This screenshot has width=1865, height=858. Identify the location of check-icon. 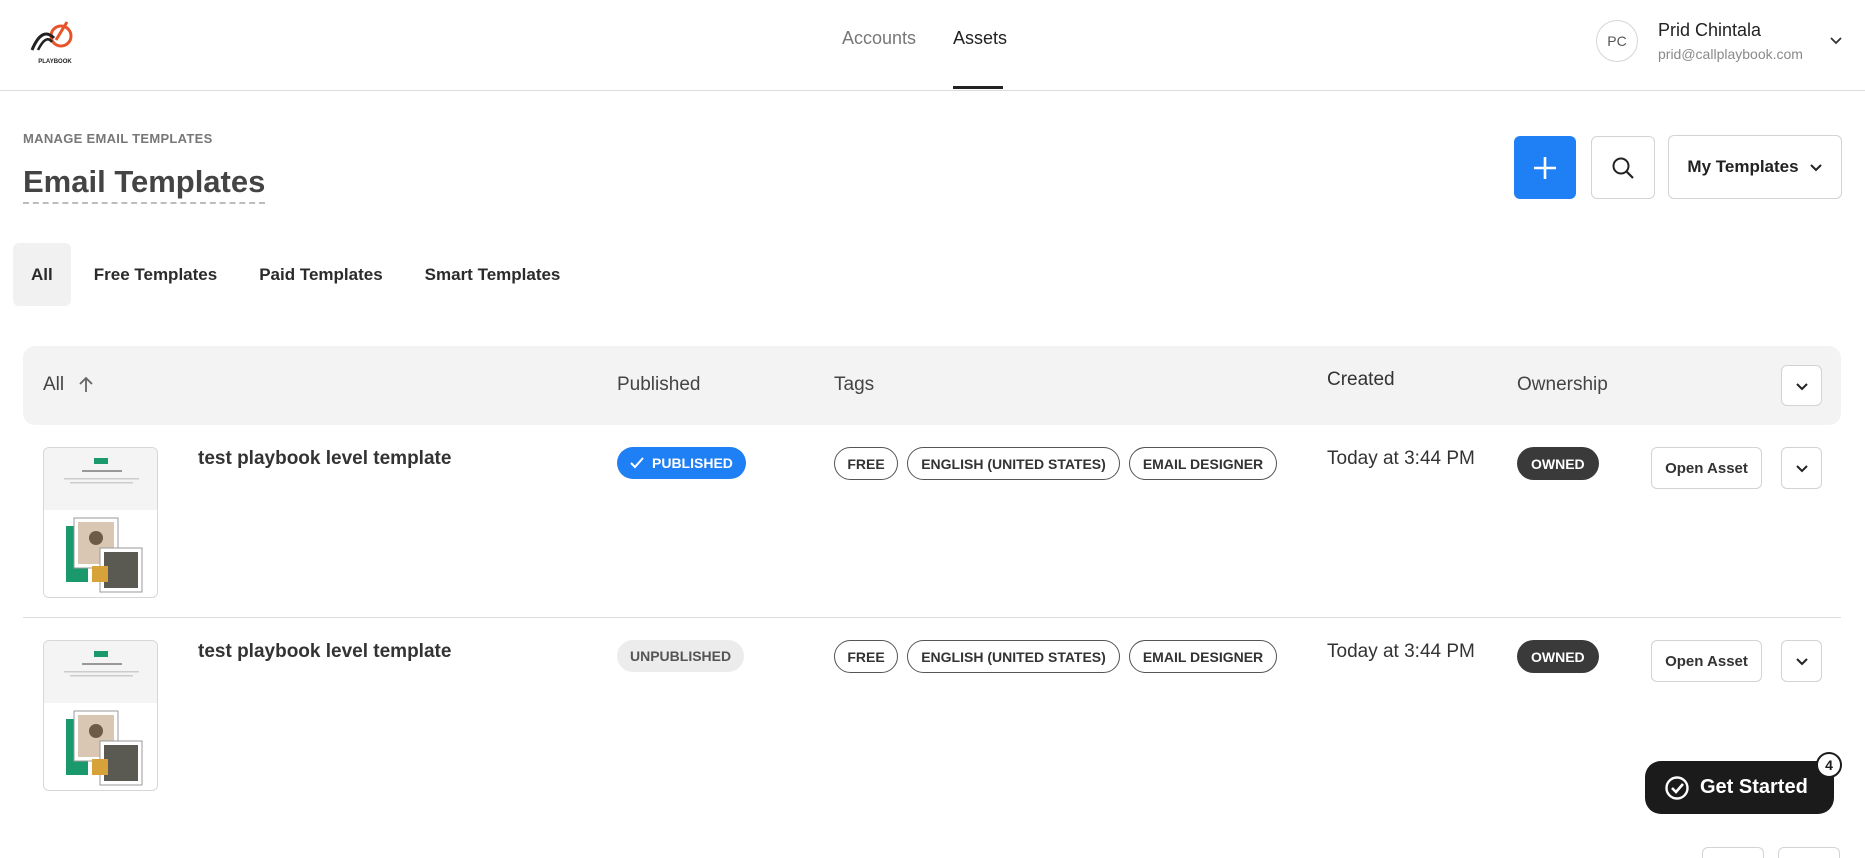
(637, 463).